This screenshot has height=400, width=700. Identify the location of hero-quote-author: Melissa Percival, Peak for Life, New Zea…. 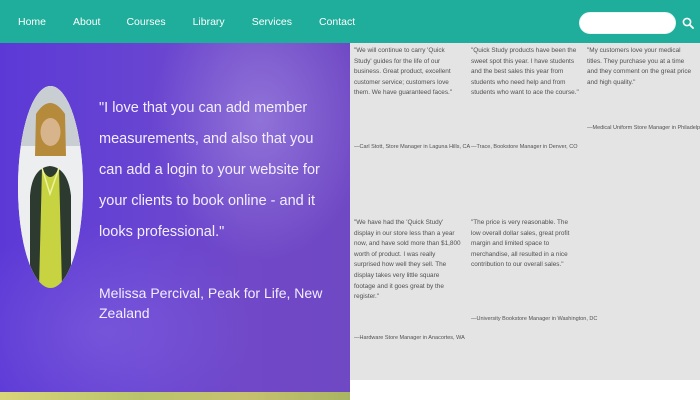
(211, 303).